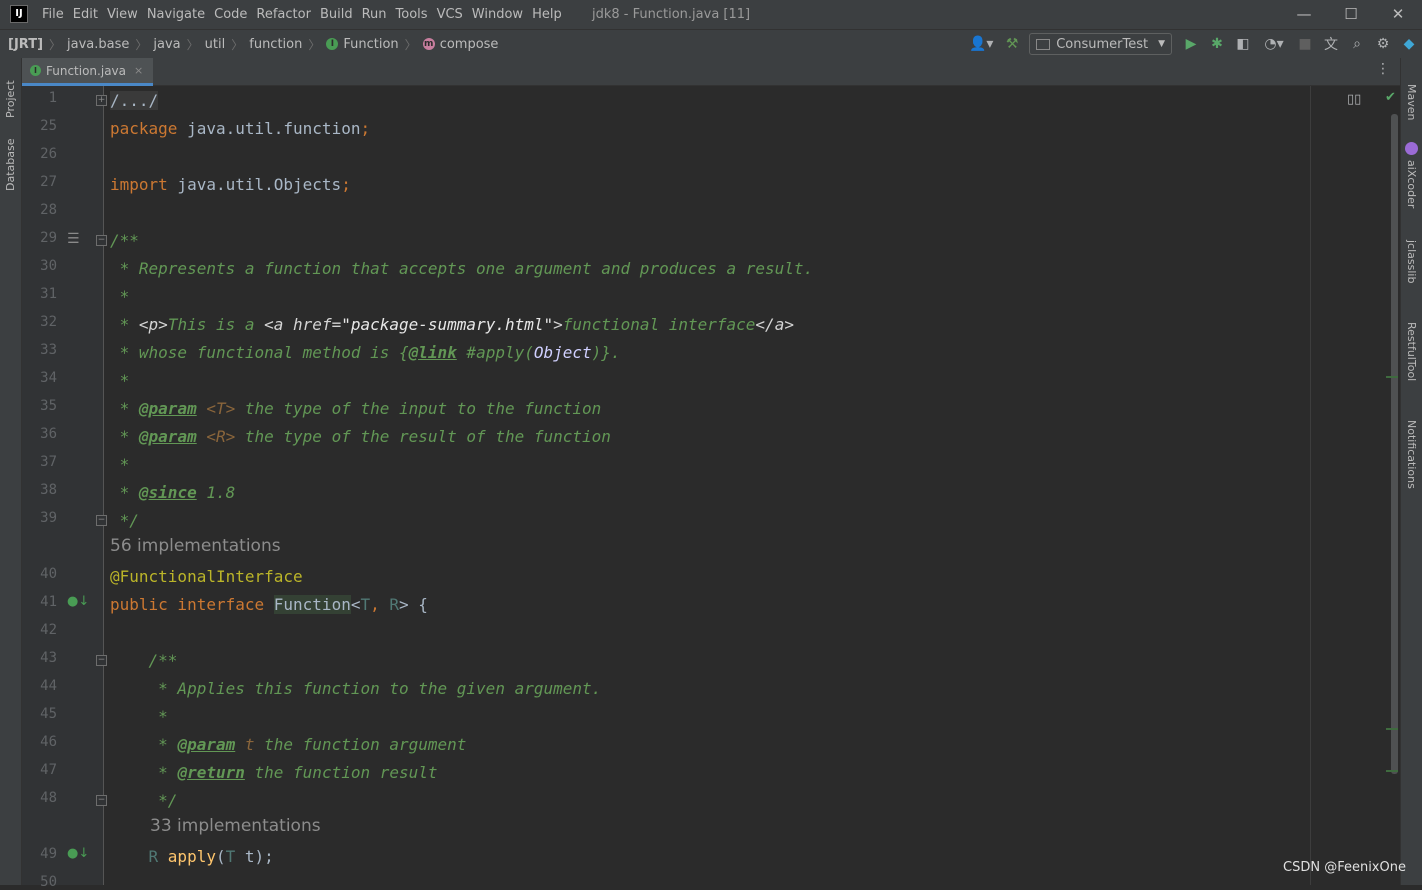 This screenshot has width=1422, height=890. What do you see at coordinates (412, 14) in the screenshot?
I see `menu-tools: Tools` at bounding box center [412, 14].